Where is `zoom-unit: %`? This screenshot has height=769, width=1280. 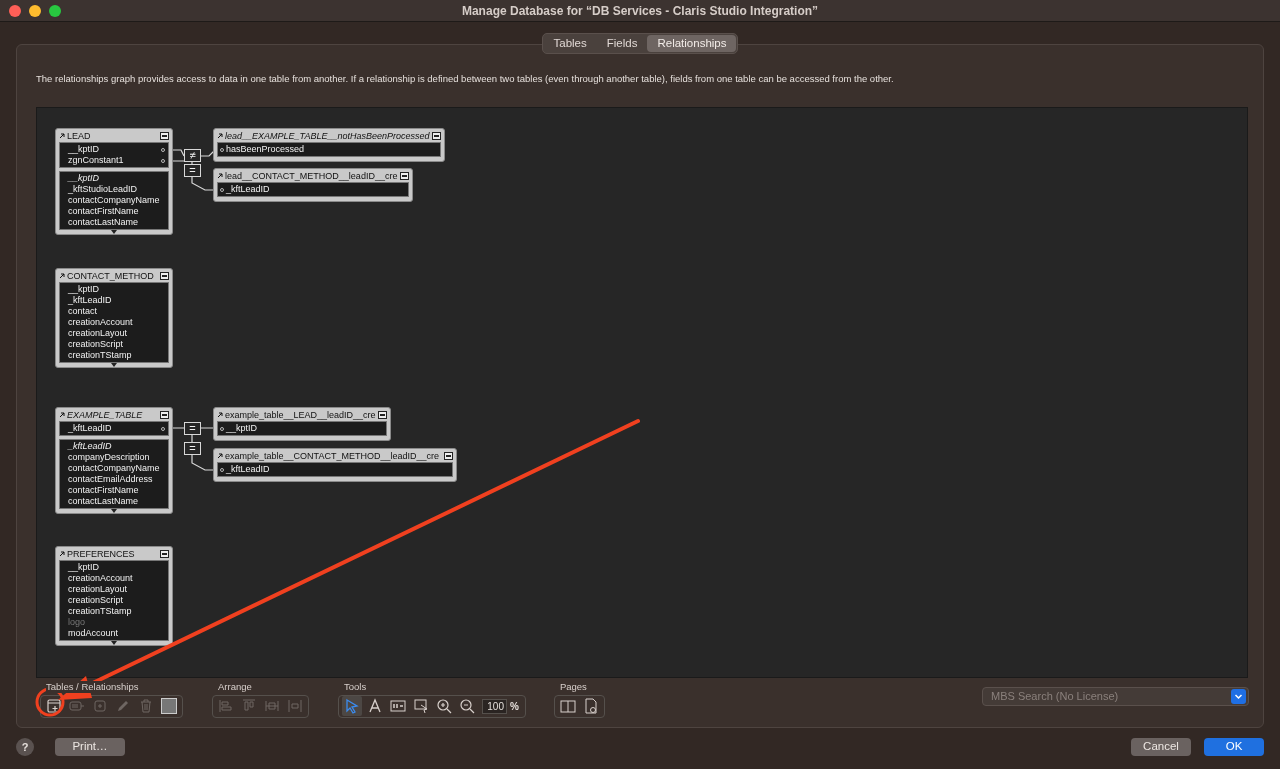
zoom-unit: % is located at coordinates (515, 706).